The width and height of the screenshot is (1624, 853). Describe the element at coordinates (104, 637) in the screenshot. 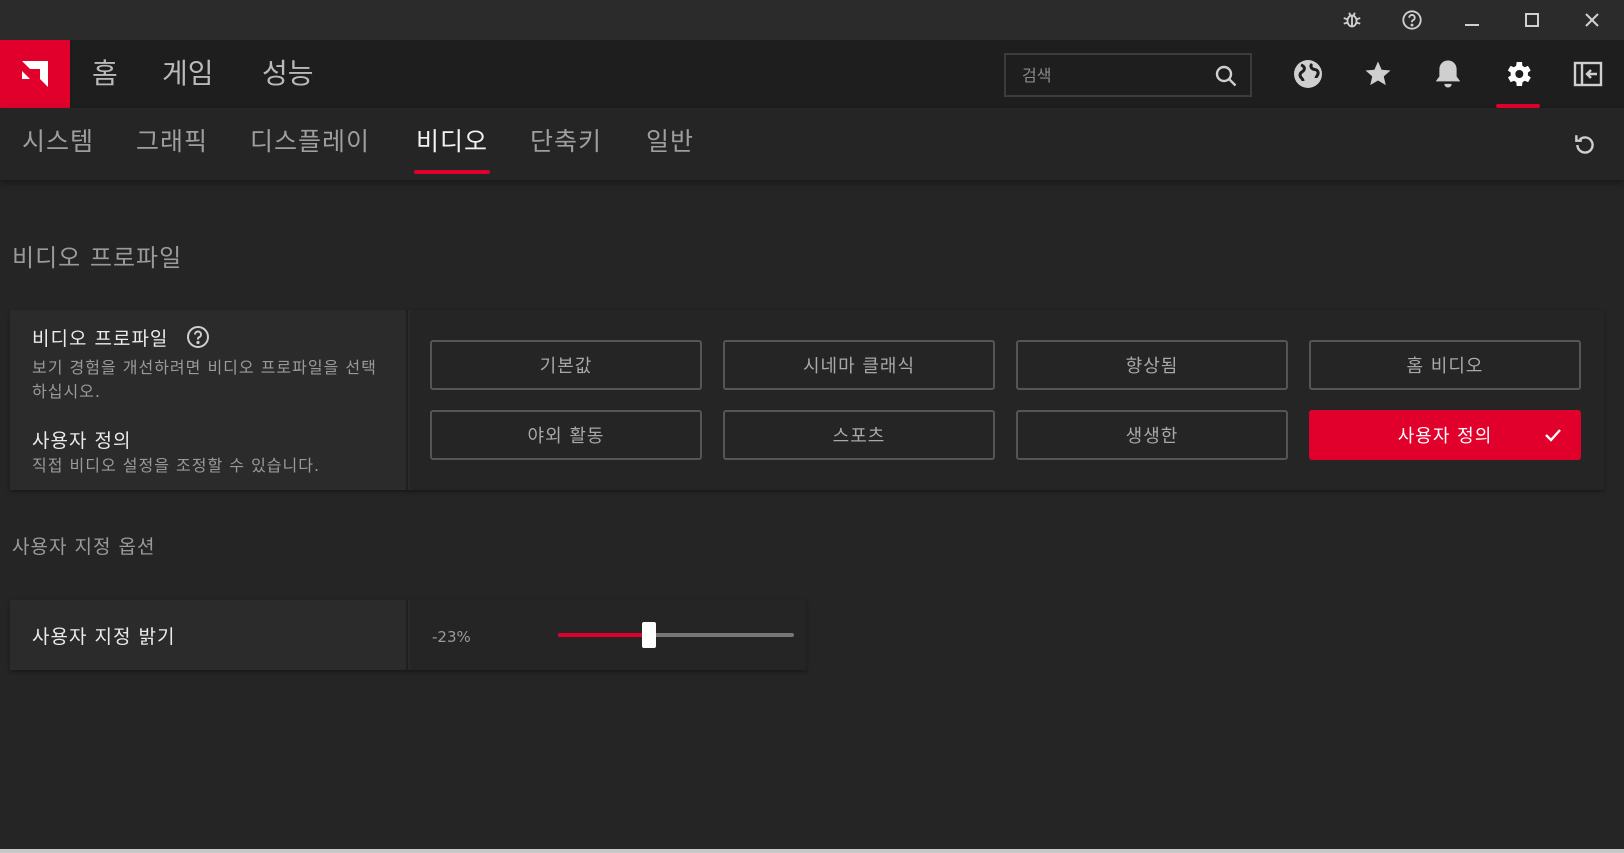

I see `custom-brightness-label: 사용자 지정 밝기` at that location.